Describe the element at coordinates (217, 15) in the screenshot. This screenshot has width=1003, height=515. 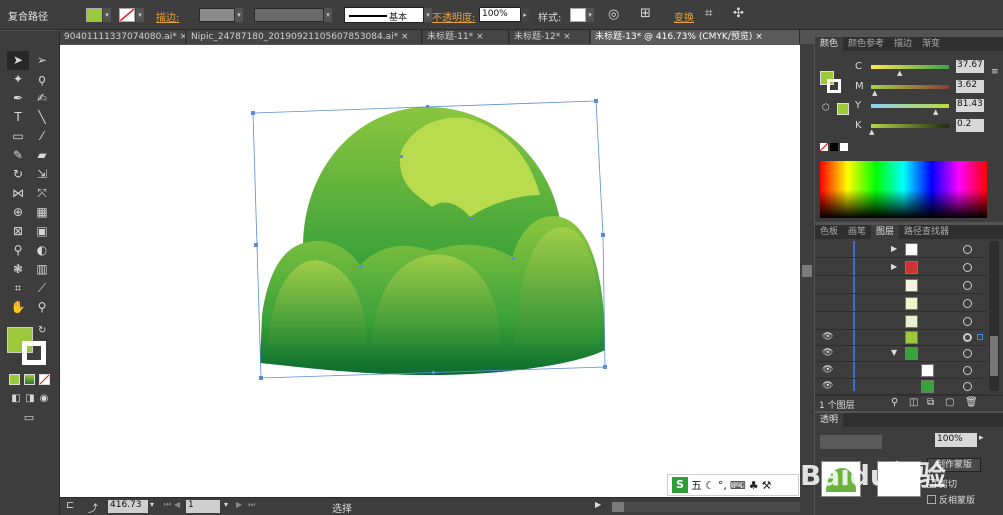
I see `stroke-weight-field` at that location.